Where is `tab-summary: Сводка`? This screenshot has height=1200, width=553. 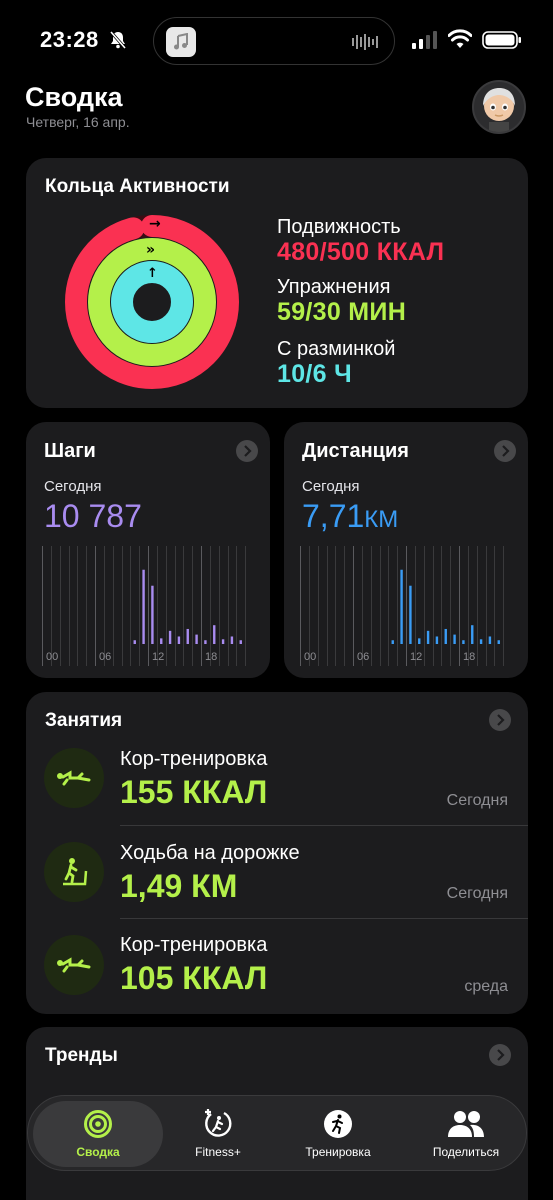
tab-summary: Сводка is located at coordinates (98, 1134).